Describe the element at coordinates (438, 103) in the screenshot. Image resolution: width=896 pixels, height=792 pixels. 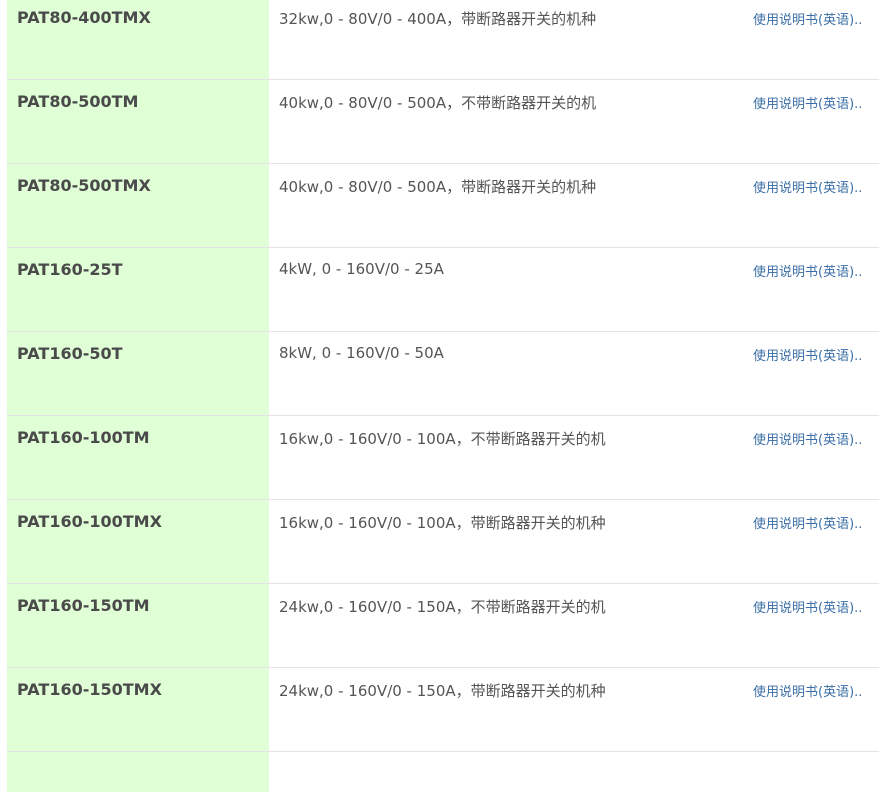
I see `model-description: 40kw,0 - 80V/0 - 500A，不带断路器开关的机` at that location.